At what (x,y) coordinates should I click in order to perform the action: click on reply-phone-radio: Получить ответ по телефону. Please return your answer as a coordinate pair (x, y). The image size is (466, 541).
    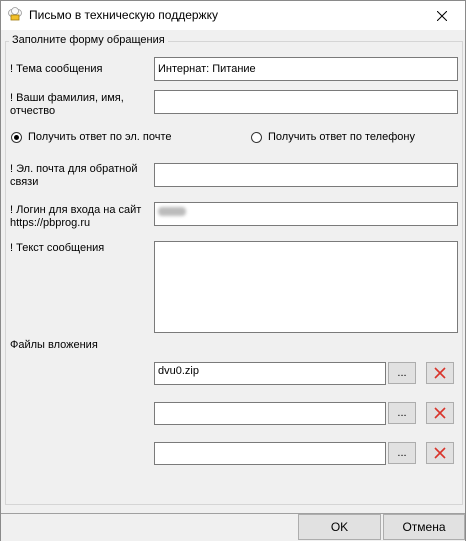
    Looking at the image, I should click on (333, 137).